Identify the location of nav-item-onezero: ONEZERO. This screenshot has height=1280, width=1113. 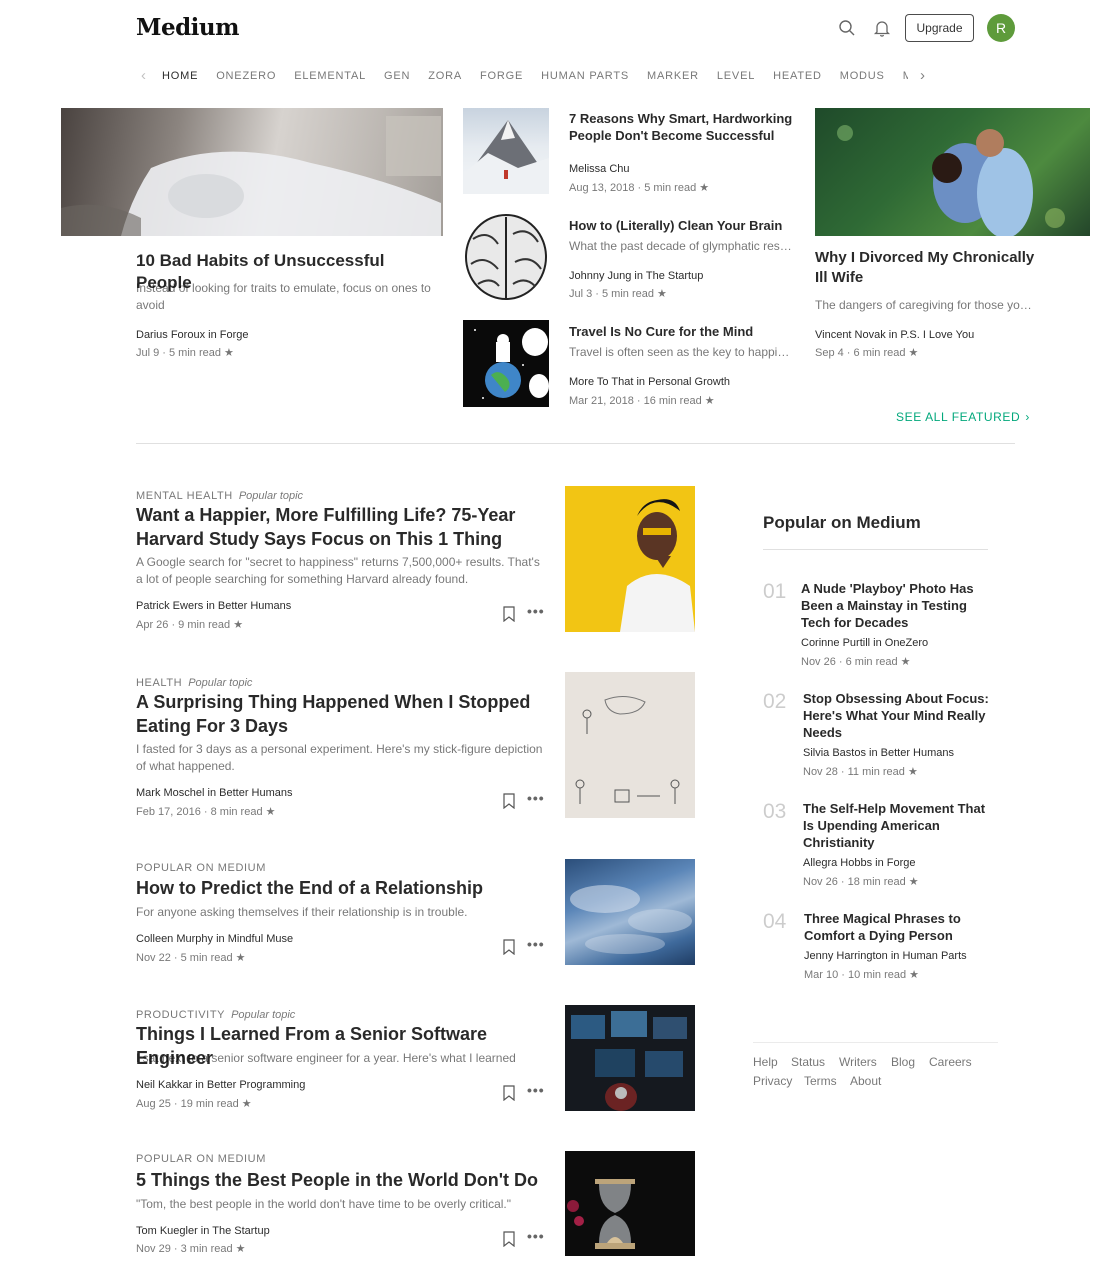
(246, 76).